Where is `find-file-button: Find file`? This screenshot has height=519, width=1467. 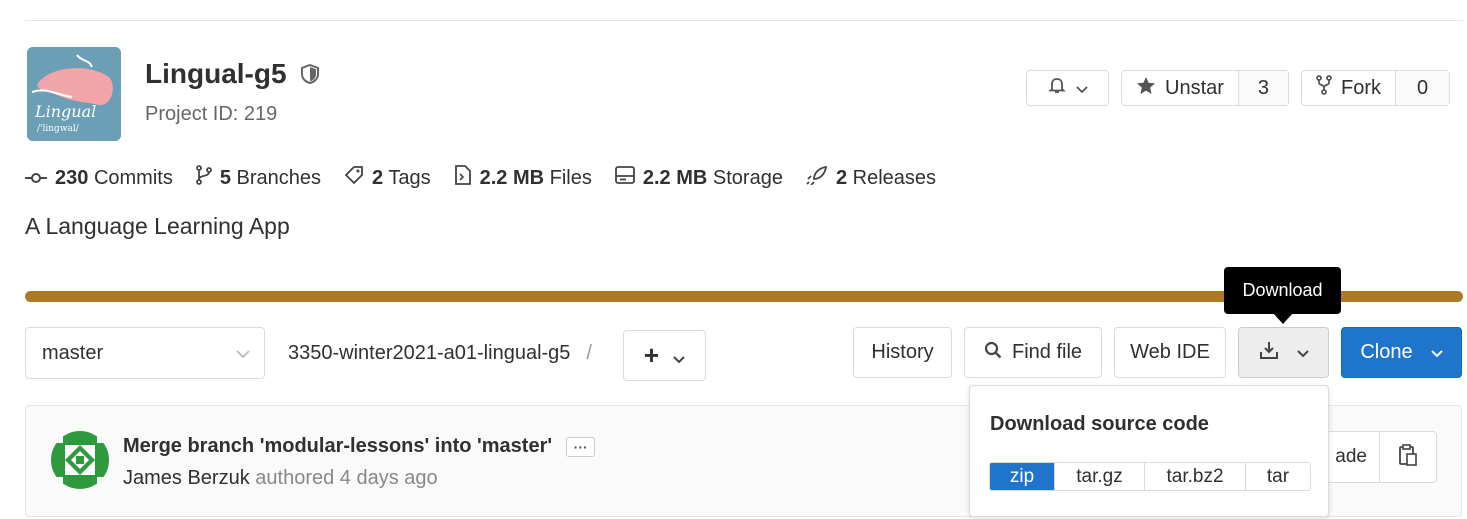
find-file-button: Find file is located at coordinates (1033, 352).